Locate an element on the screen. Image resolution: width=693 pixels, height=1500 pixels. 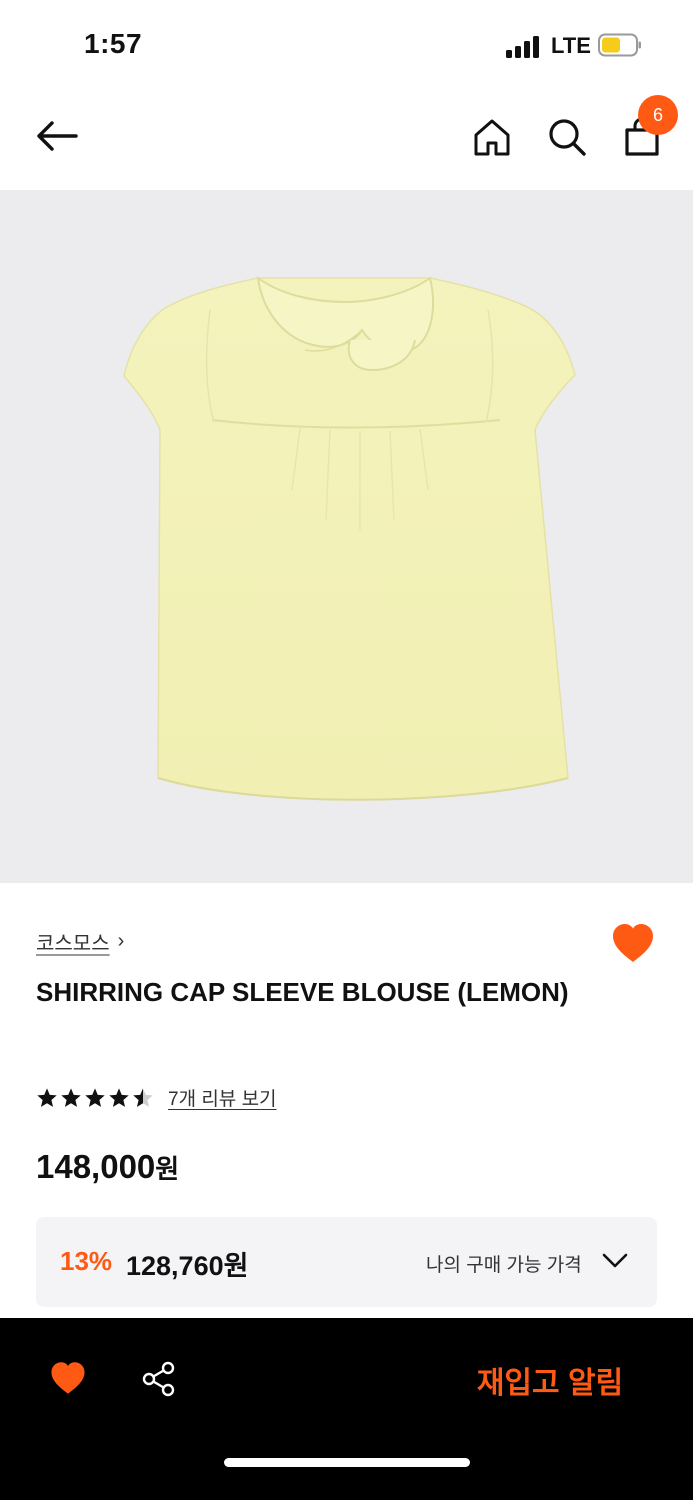
heart-icon is located at coordinates (68, 1378).